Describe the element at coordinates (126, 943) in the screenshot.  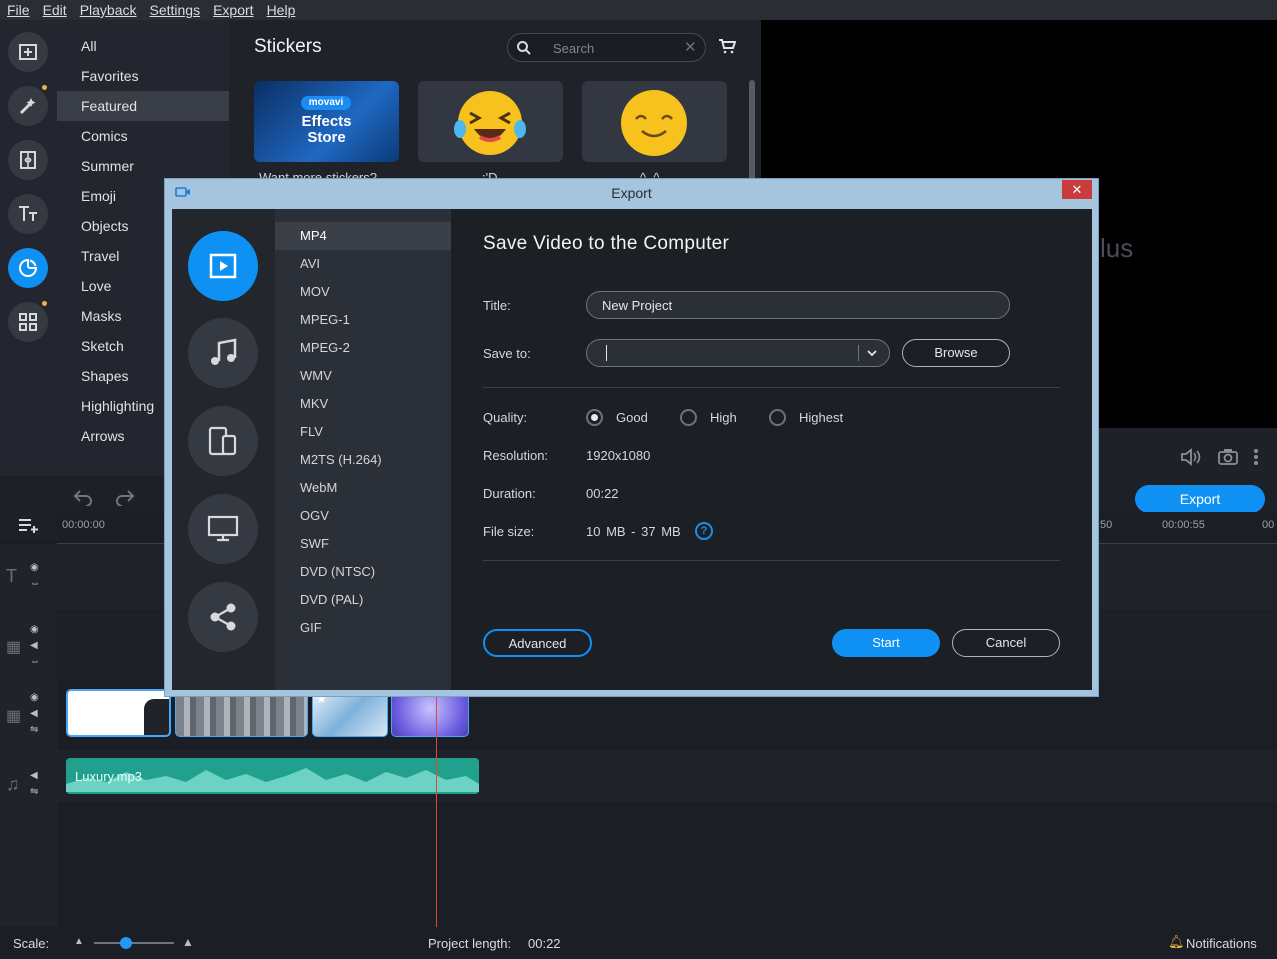
I see `scale-slider-handle` at that location.